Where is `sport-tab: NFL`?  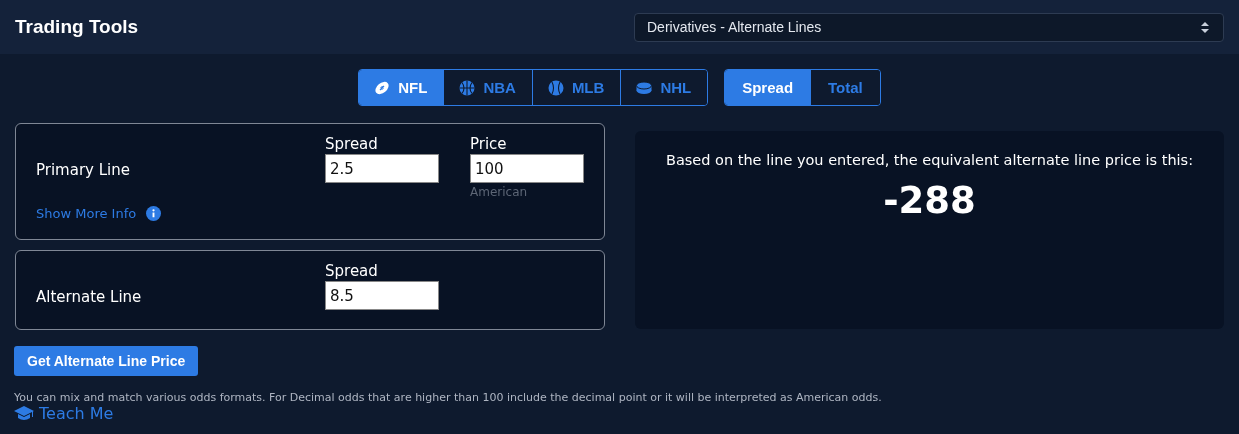
sport-tab: NFL is located at coordinates (401, 87).